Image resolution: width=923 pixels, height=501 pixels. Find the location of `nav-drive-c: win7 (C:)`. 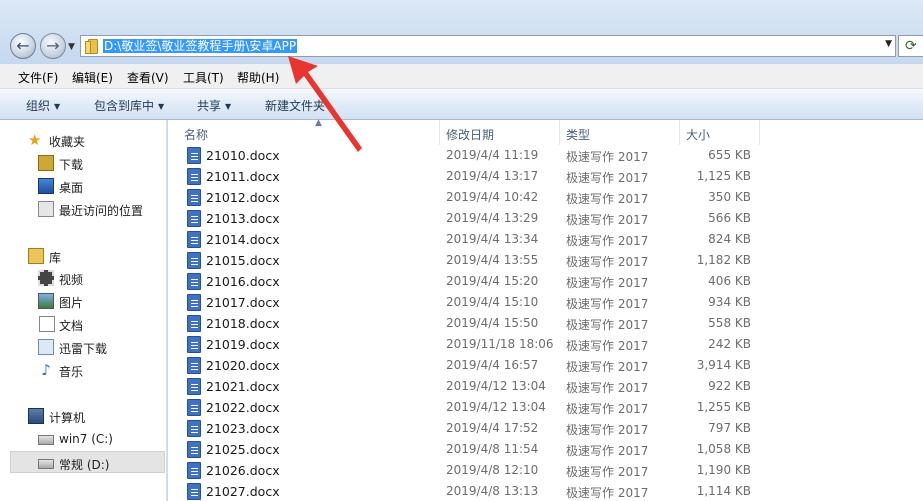

nav-drive-c: win7 (C:) is located at coordinates (83, 439).